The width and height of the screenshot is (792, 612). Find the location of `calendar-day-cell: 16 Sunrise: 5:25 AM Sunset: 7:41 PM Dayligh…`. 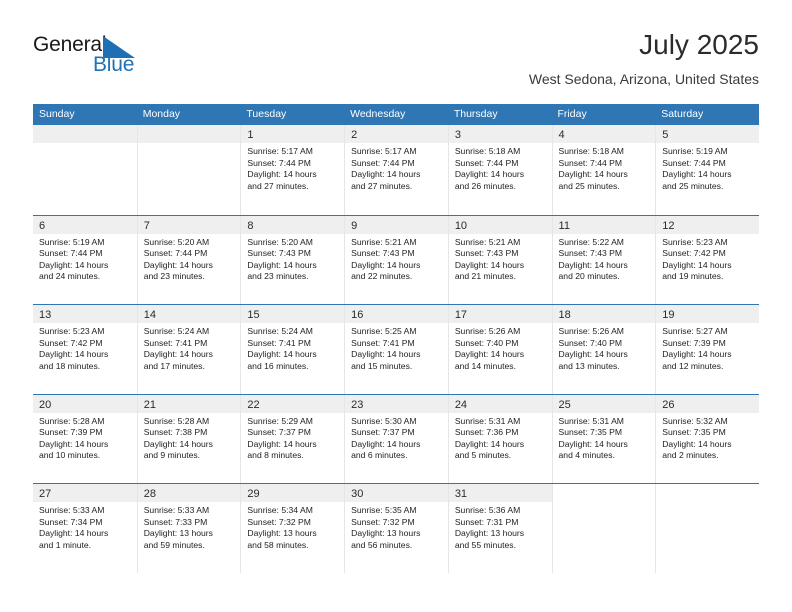

calendar-day-cell: 16 Sunrise: 5:25 AM Sunset: 7:41 PM Dayligh… is located at coordinates (396, 349).